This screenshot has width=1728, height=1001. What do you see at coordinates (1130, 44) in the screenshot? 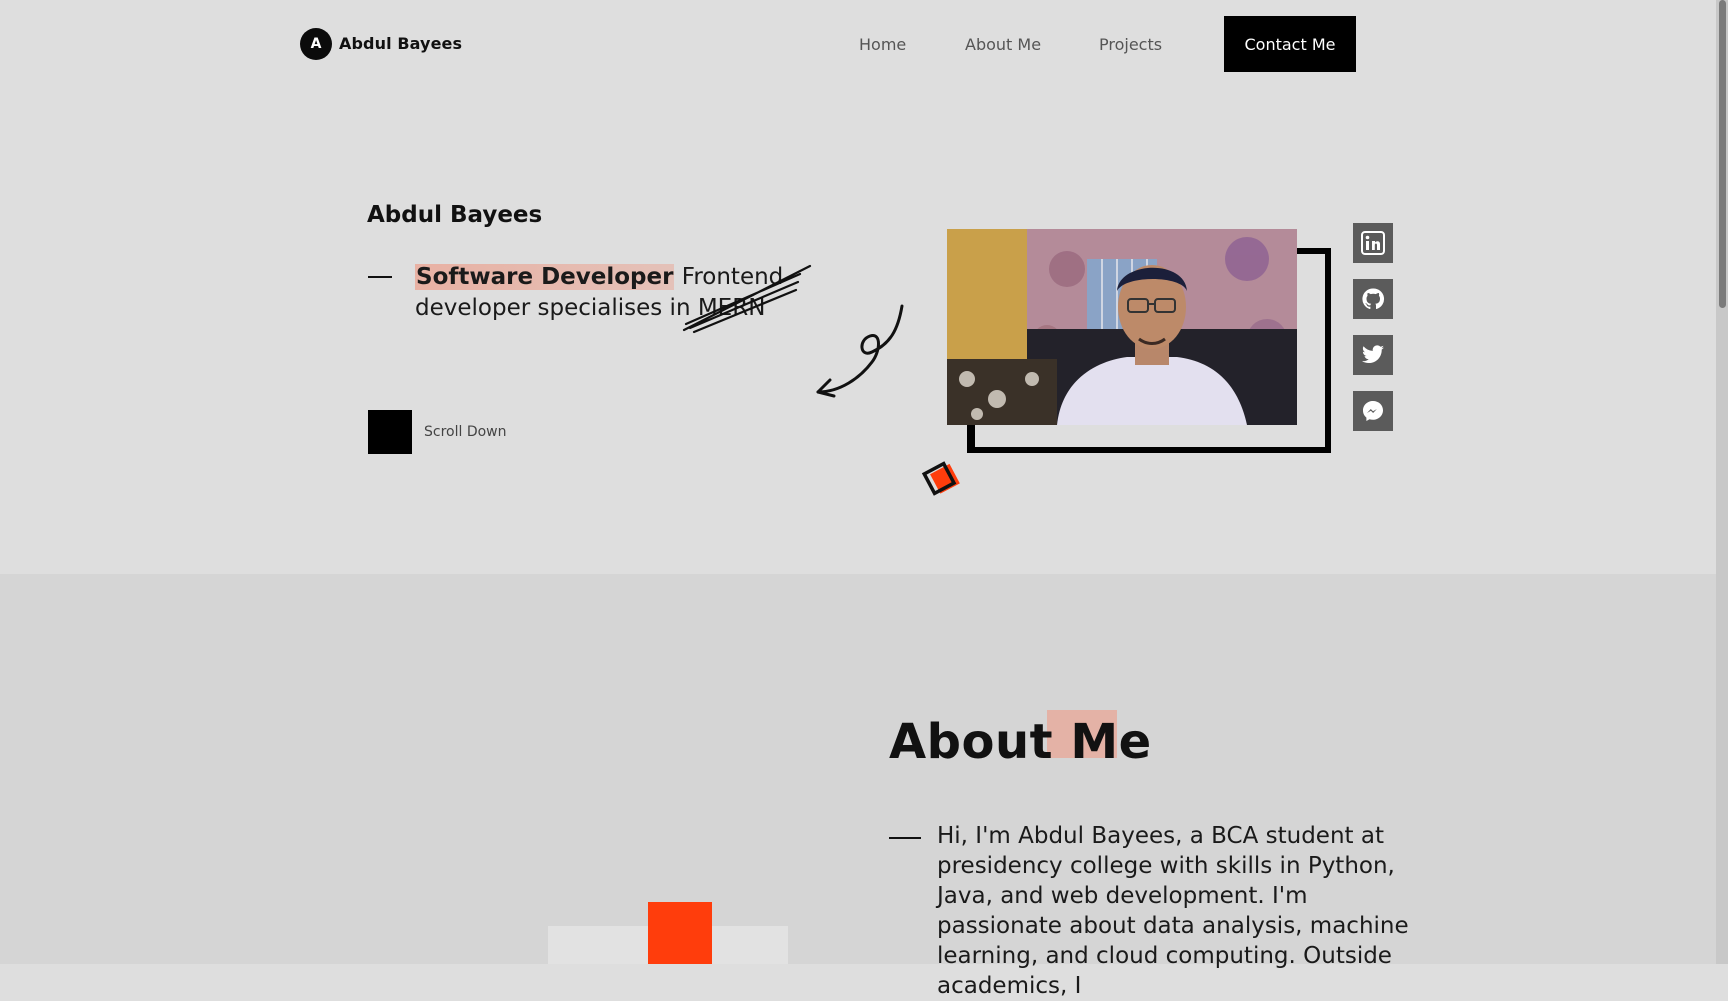
I see `nav-projects-link: Projects` at bounding box center [1130, 44].